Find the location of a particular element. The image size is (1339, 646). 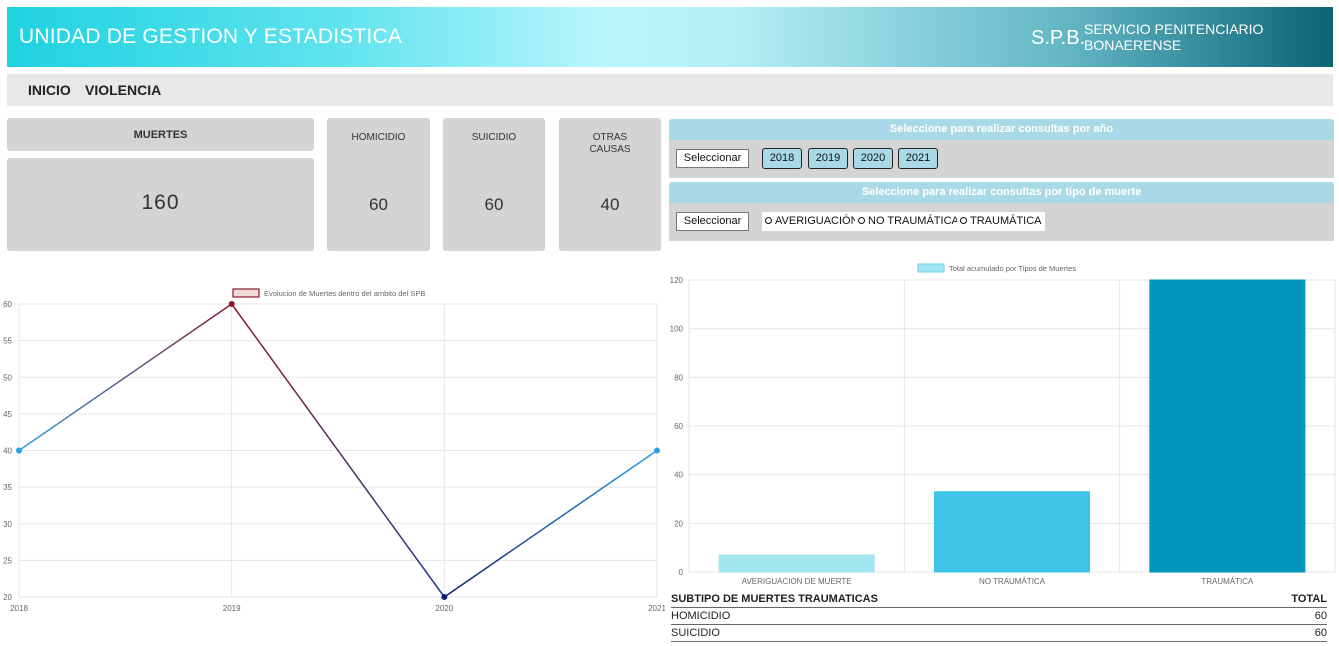

muertes-label-card: MUERTES is located at coordinates (160, 134).